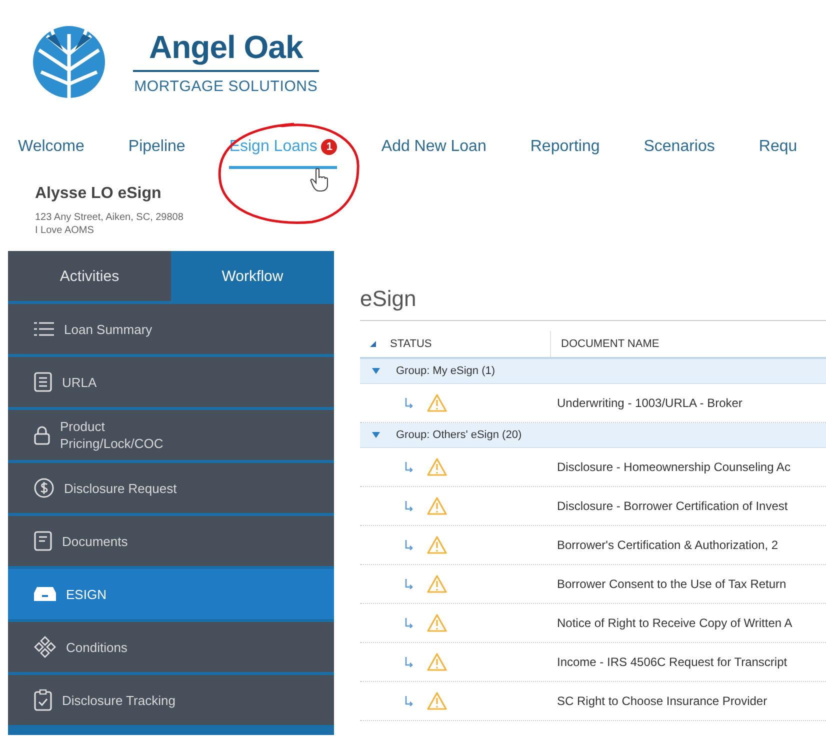 This screenshot has width=826, height=752. I want to click on notification-badge: 1, so click(329, 147).